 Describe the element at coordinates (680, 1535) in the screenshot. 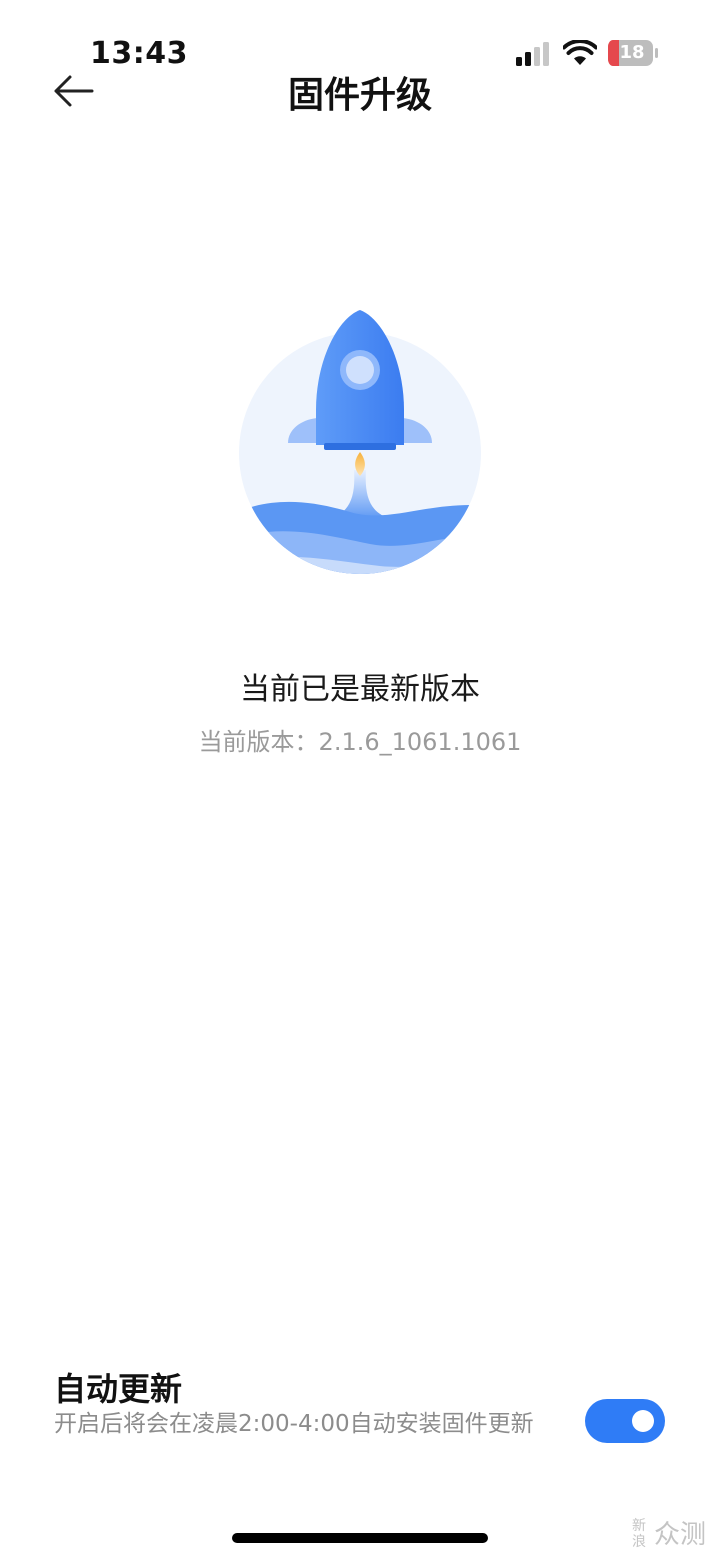

I see `watermark-big-text: 众测` at that location.